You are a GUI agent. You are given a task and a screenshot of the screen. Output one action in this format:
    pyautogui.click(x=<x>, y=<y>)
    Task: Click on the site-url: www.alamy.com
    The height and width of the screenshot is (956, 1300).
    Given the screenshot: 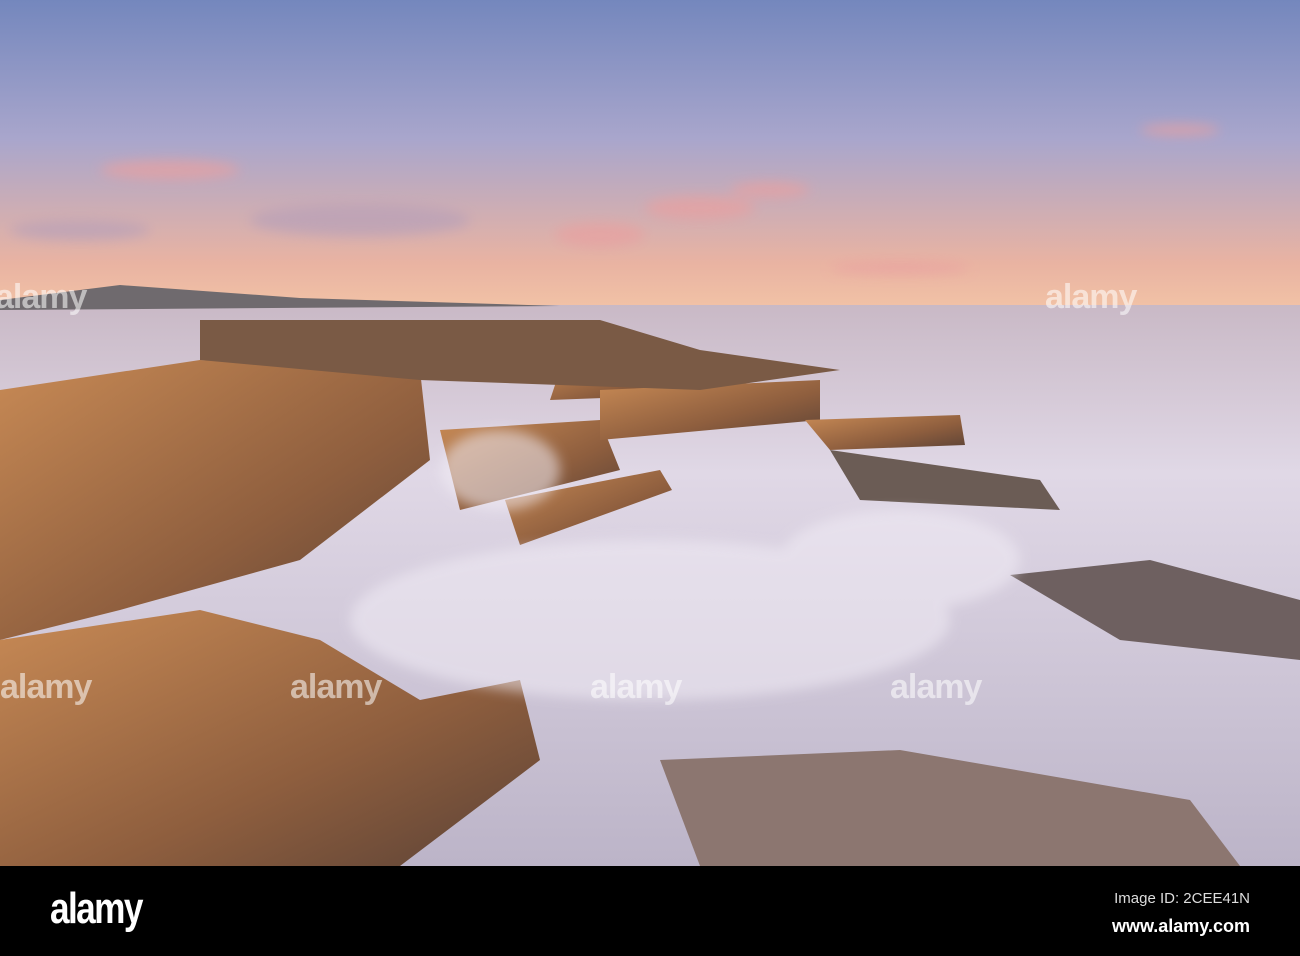 What is the action you would take?
    pyautogui.click(x=1180, y=926)
    